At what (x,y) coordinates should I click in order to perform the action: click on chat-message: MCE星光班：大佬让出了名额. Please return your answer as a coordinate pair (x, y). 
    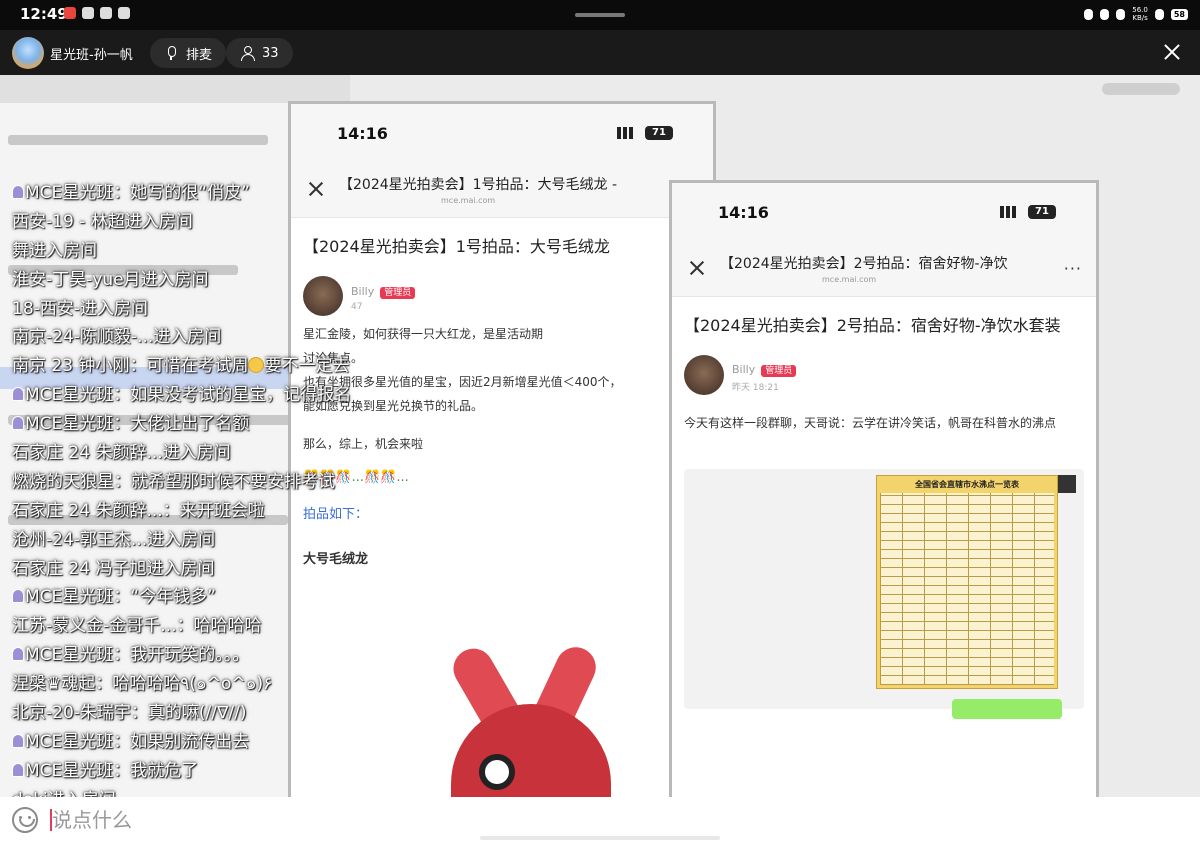
    Looking at the image, I should click on (210, 424).